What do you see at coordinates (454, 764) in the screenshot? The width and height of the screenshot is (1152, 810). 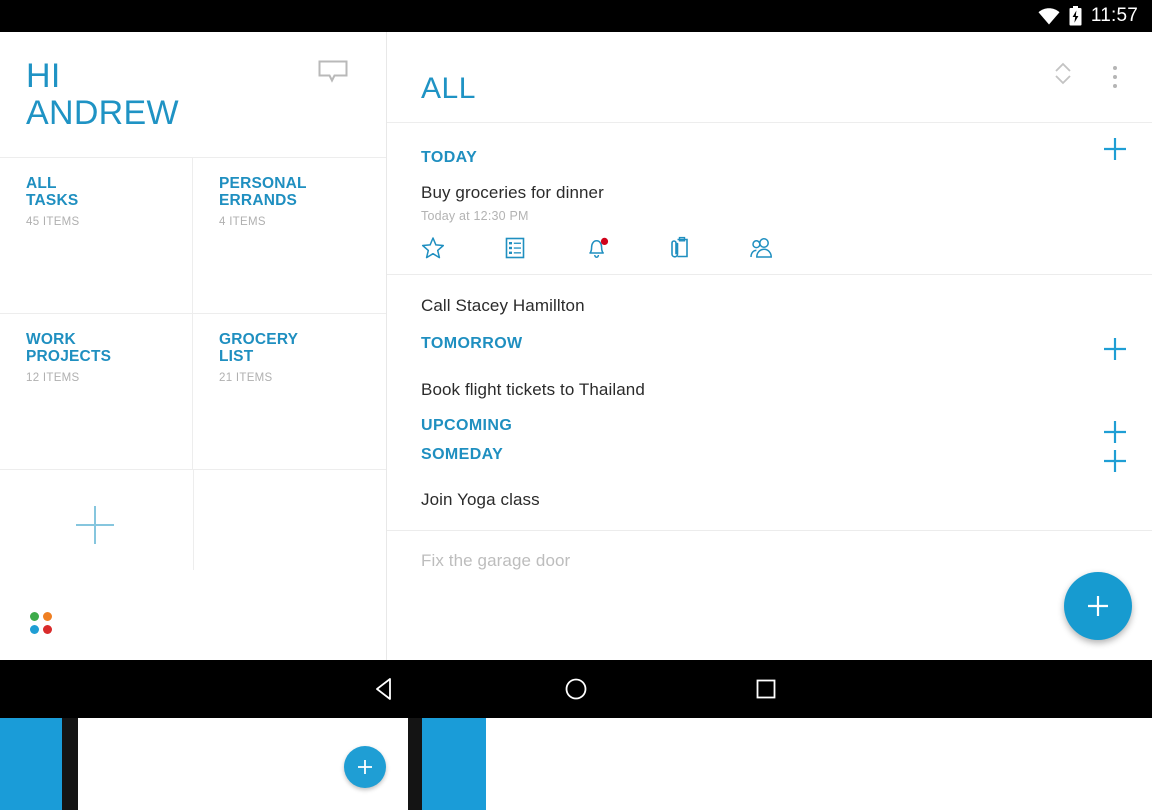 I see `filmstrip-thumbnail-right` at bounding box center [454, 764].